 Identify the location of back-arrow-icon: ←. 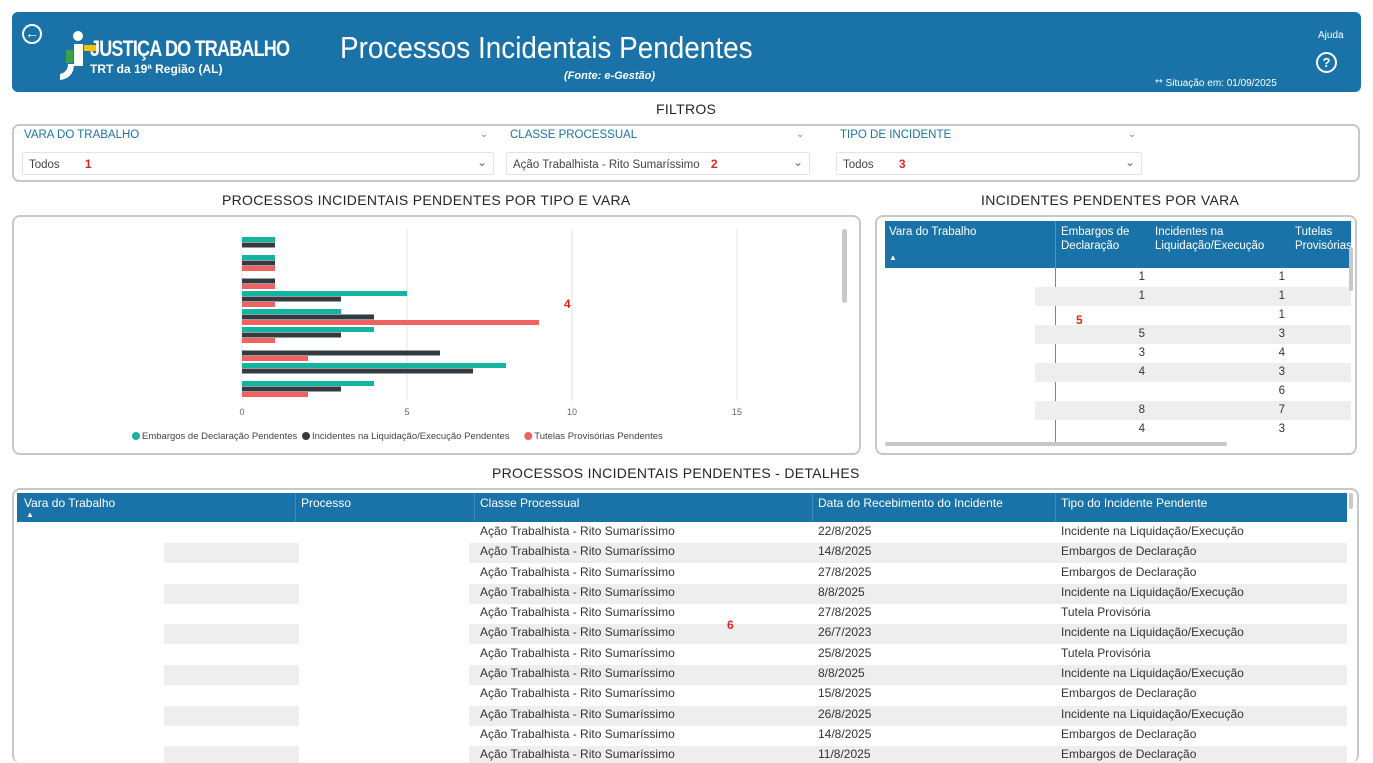
(32, 34).